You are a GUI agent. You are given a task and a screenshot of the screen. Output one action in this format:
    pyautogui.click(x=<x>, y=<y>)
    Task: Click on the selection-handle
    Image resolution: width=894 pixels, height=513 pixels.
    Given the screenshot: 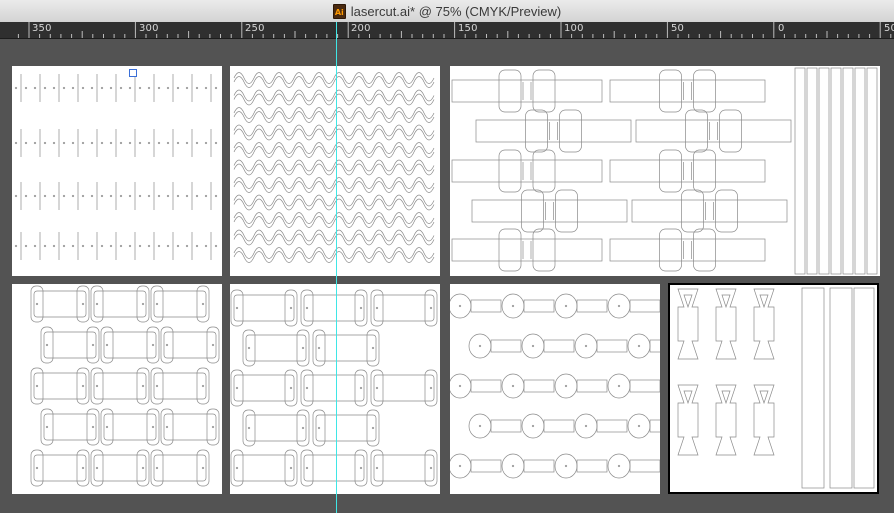 What is the action you would take?
    pyautogui.click(x=133, y=73)
    